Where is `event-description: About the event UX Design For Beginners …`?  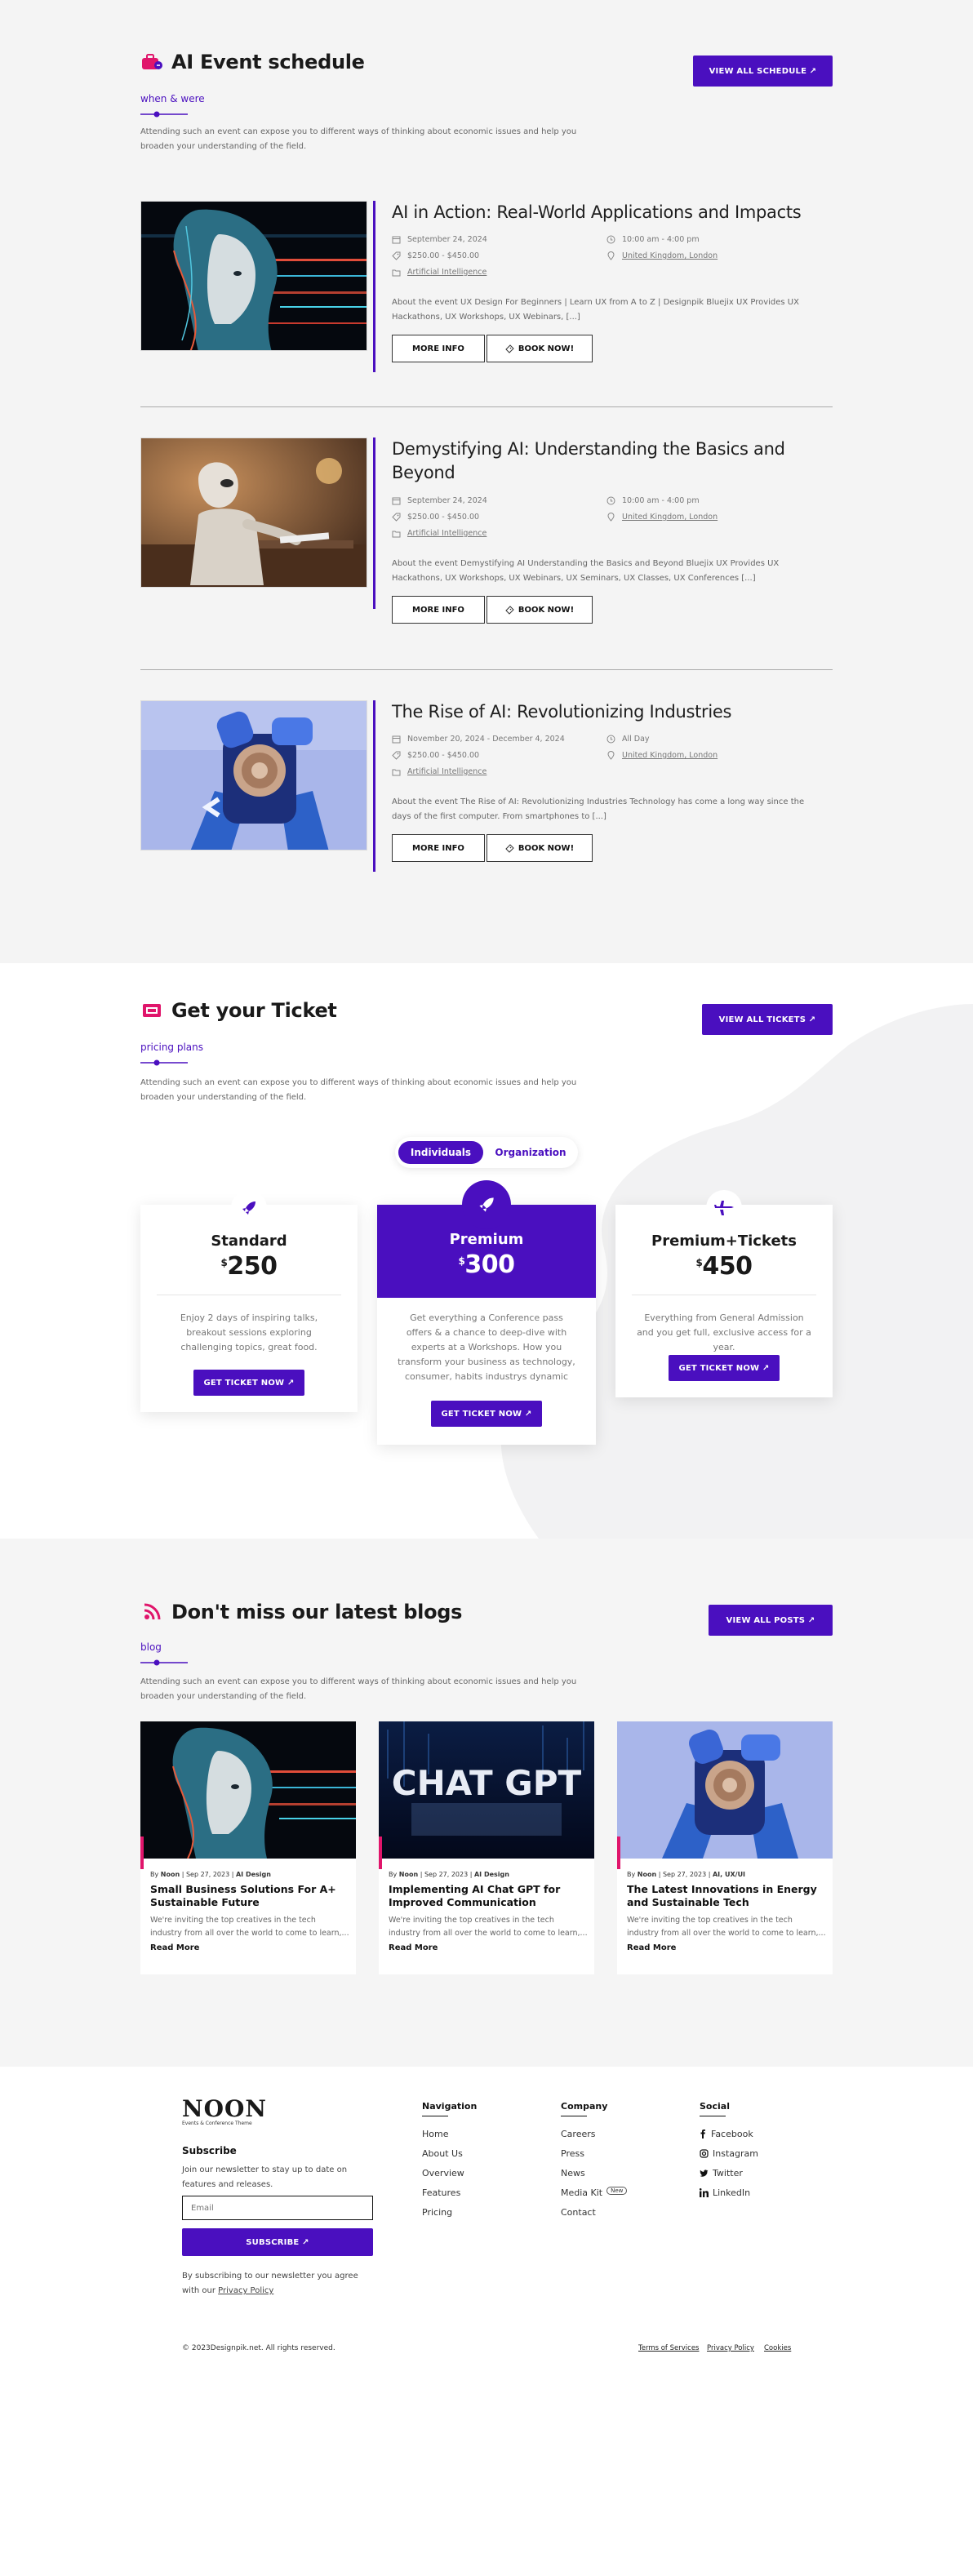 event-description: About the event UX Design For Beginners … is located at coordinates (595, 310).